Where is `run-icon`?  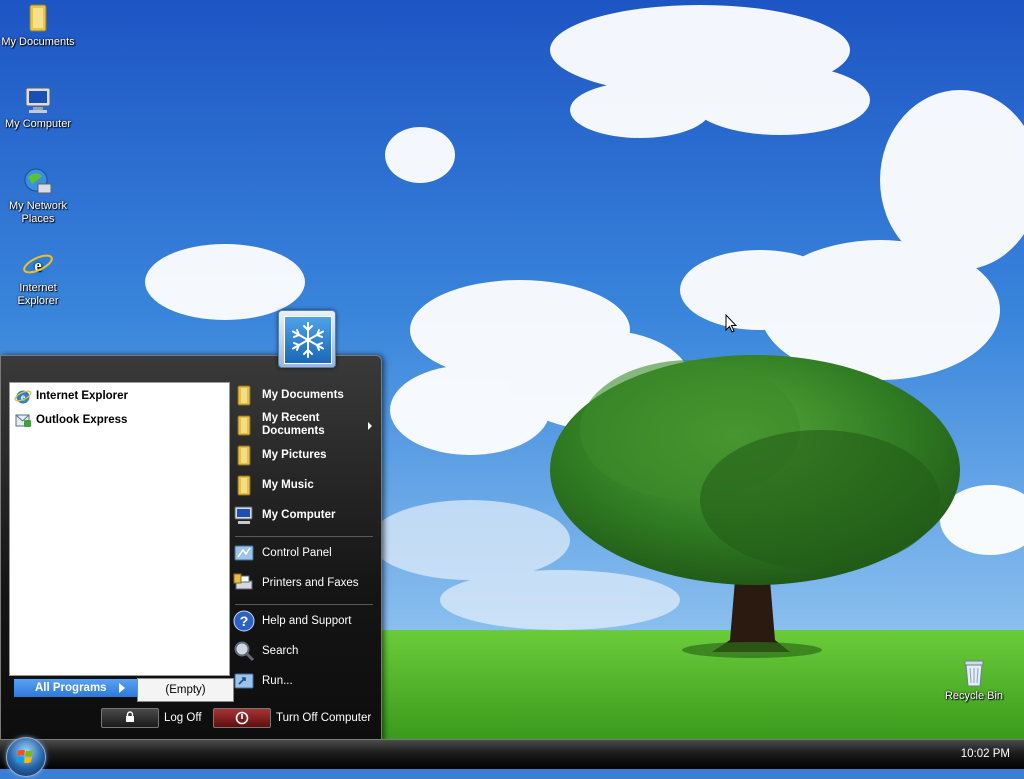
run-icon is located at coordinates (244, 681).